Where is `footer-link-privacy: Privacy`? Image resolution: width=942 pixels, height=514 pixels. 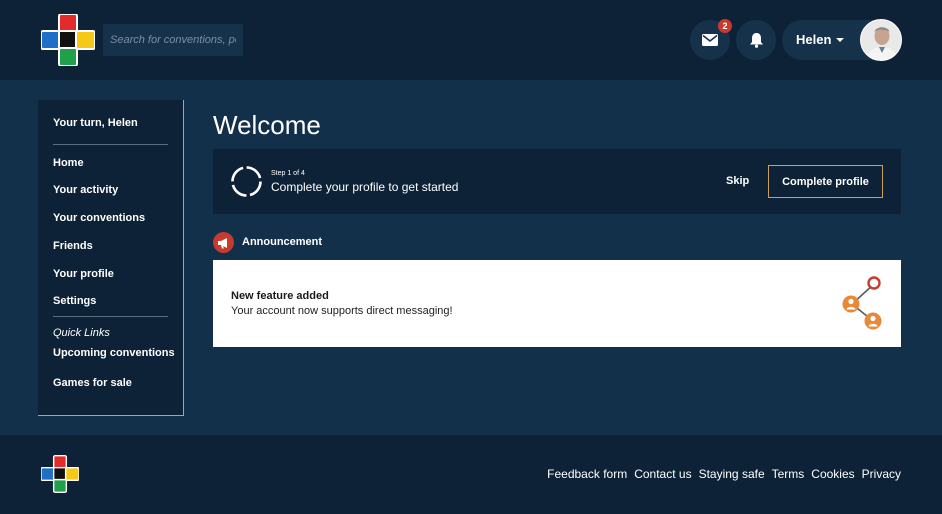
footer-link-privacy: Privacy is located at coordinates (881, 474).